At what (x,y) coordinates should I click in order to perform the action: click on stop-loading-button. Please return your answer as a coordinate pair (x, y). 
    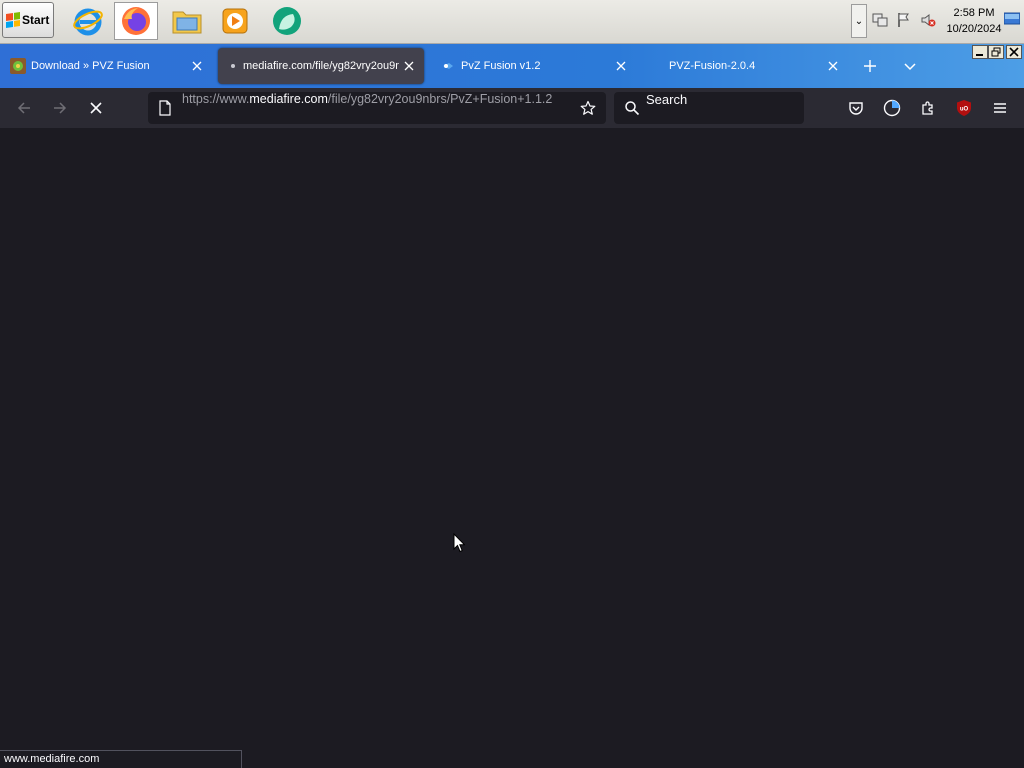
    Looking at the image, I should click on (96, 108).